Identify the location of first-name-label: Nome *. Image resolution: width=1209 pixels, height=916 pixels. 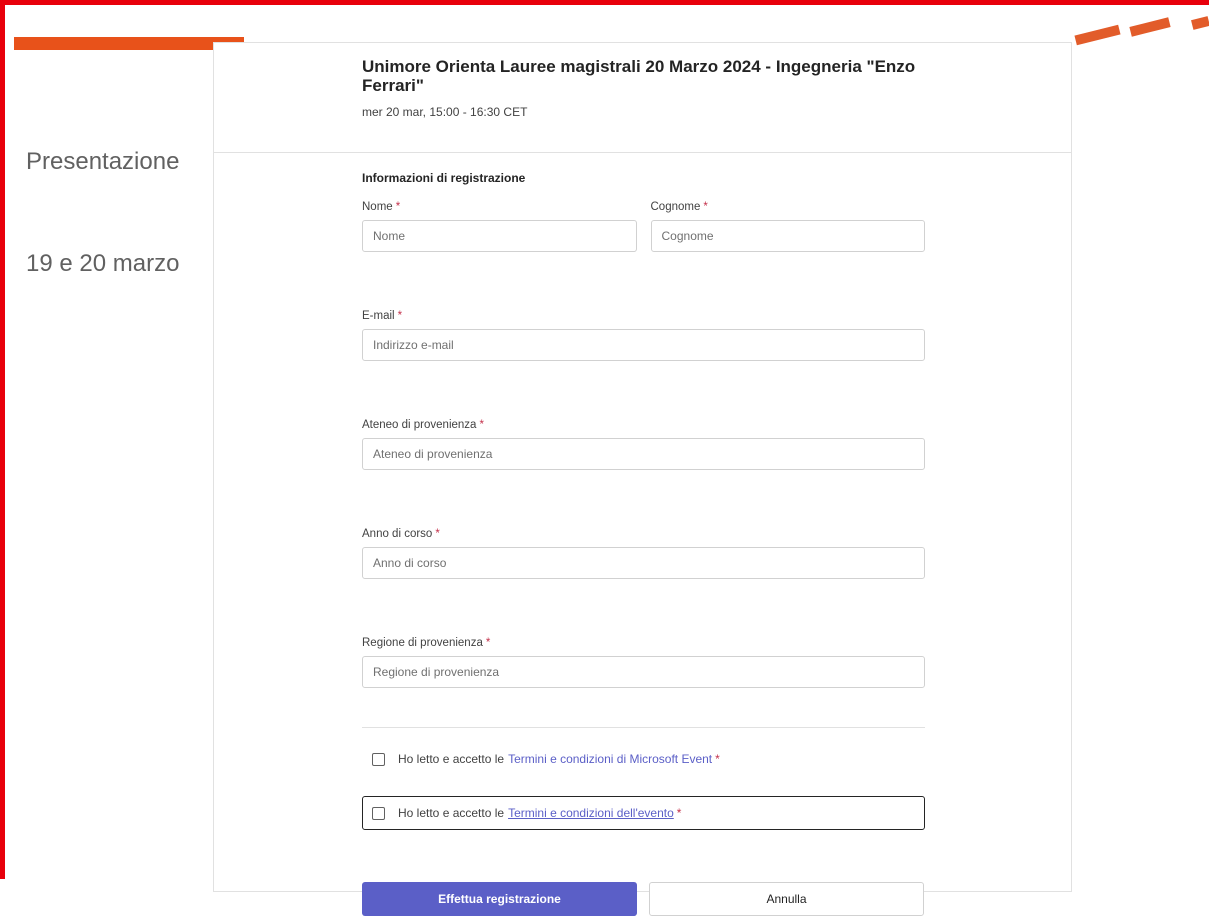
(499, 208).